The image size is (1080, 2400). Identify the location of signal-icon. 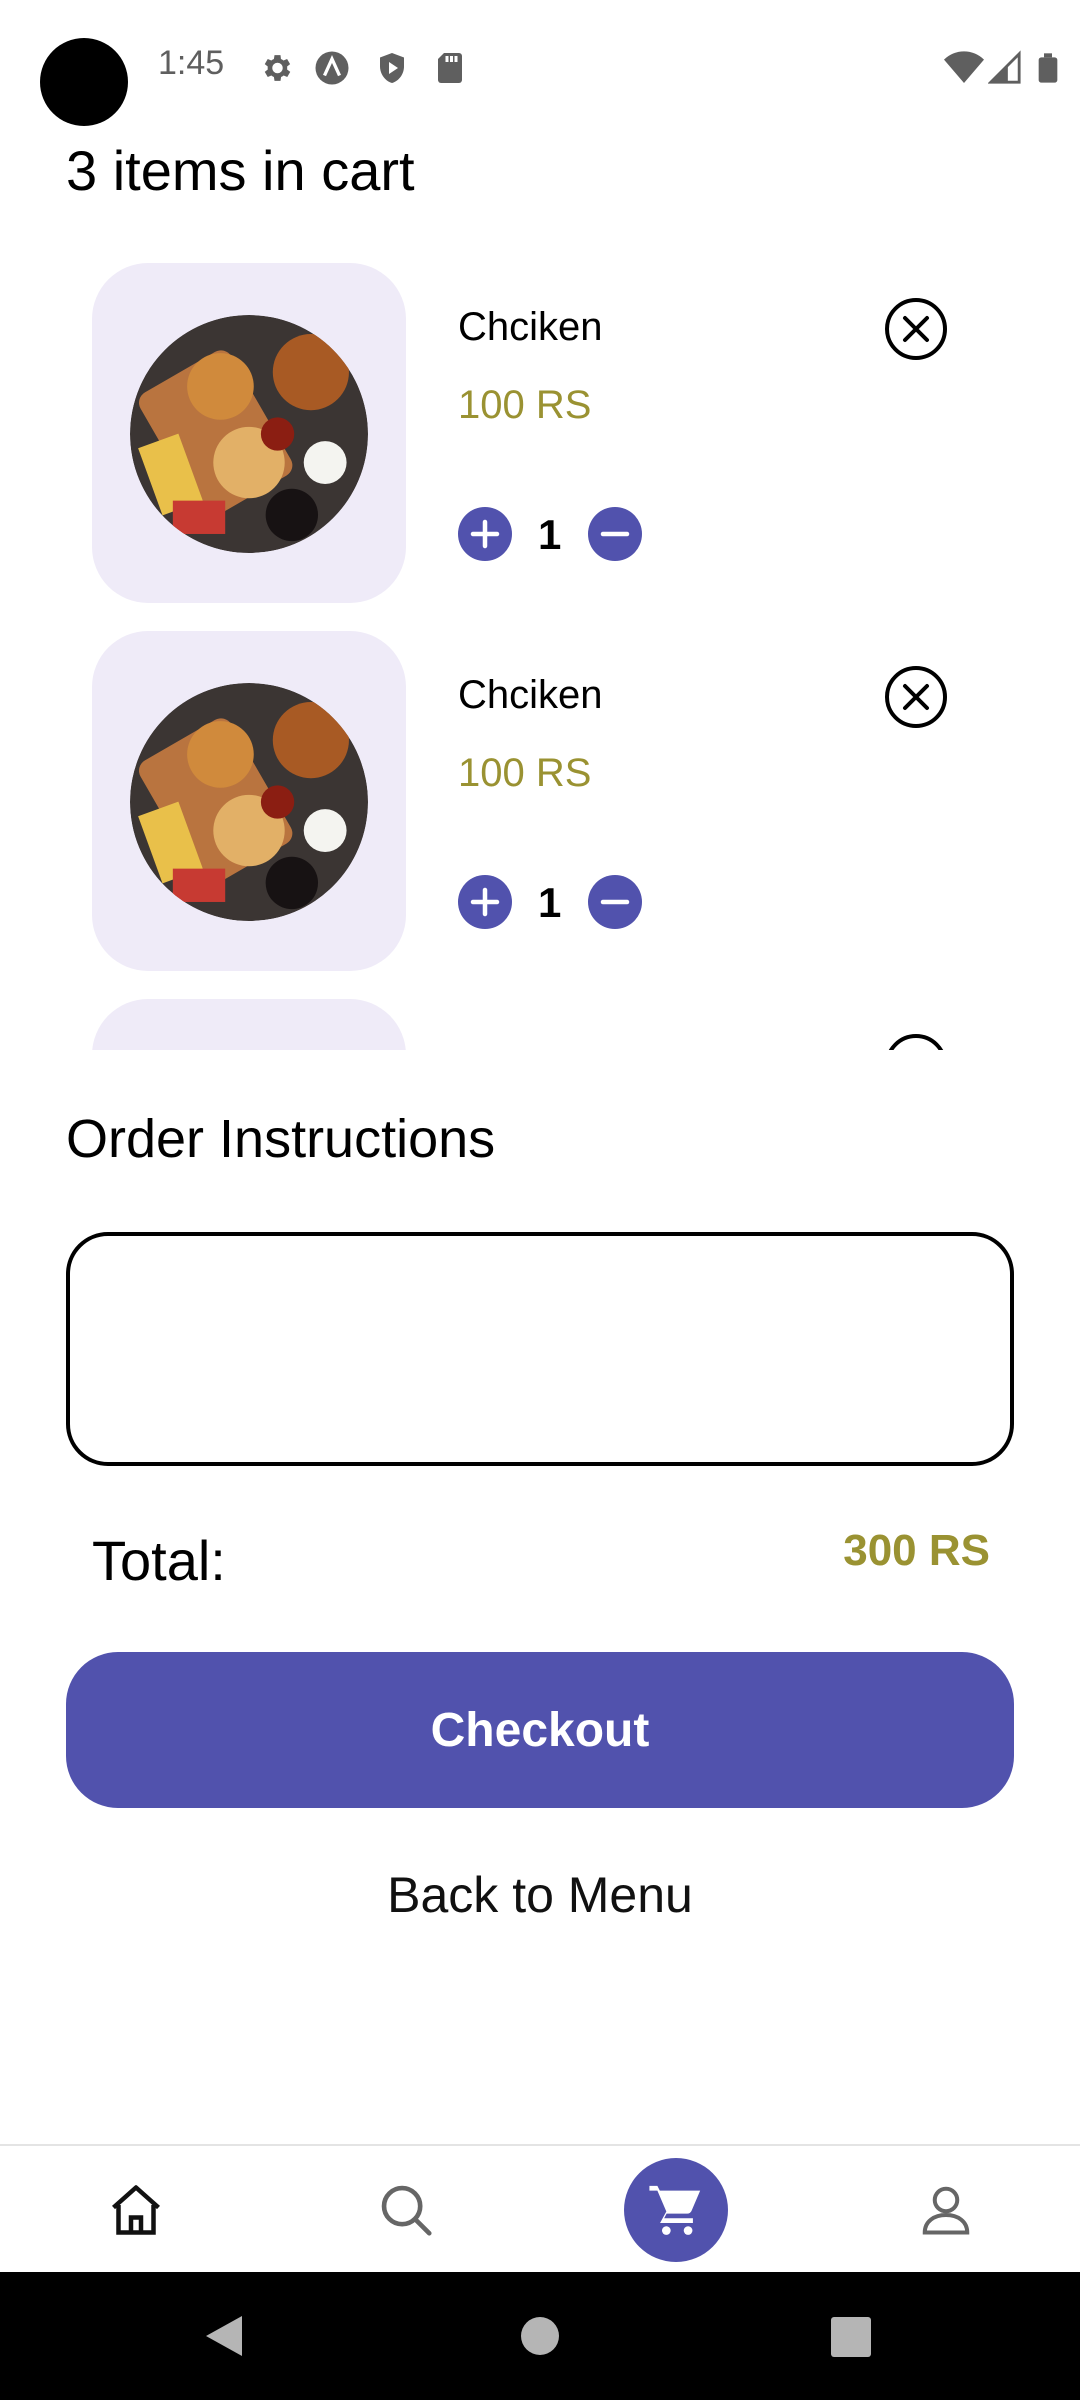
(1004, 67).